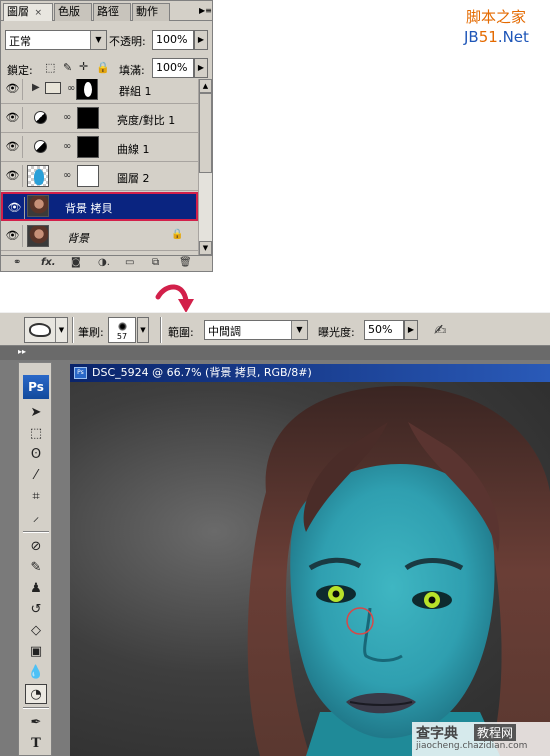 This screenshot has width=550, height=756. I want to click on tab-paths-label: 路徑, so click(108, 11).